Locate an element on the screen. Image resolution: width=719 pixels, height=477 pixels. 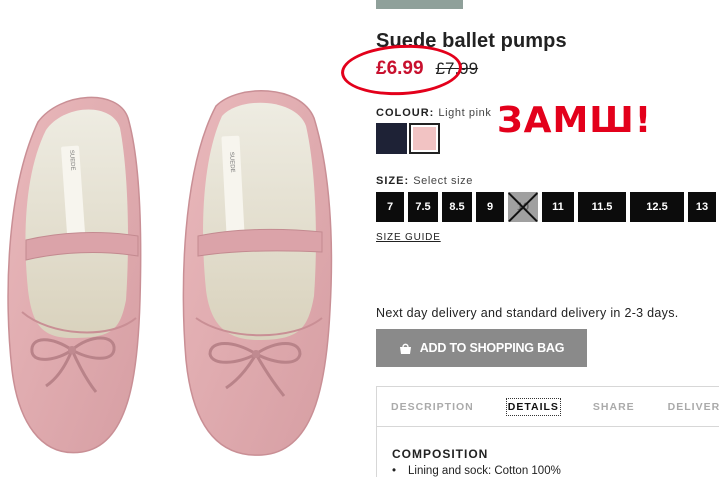
size-button: 11 is located at coordinates (558, 207).